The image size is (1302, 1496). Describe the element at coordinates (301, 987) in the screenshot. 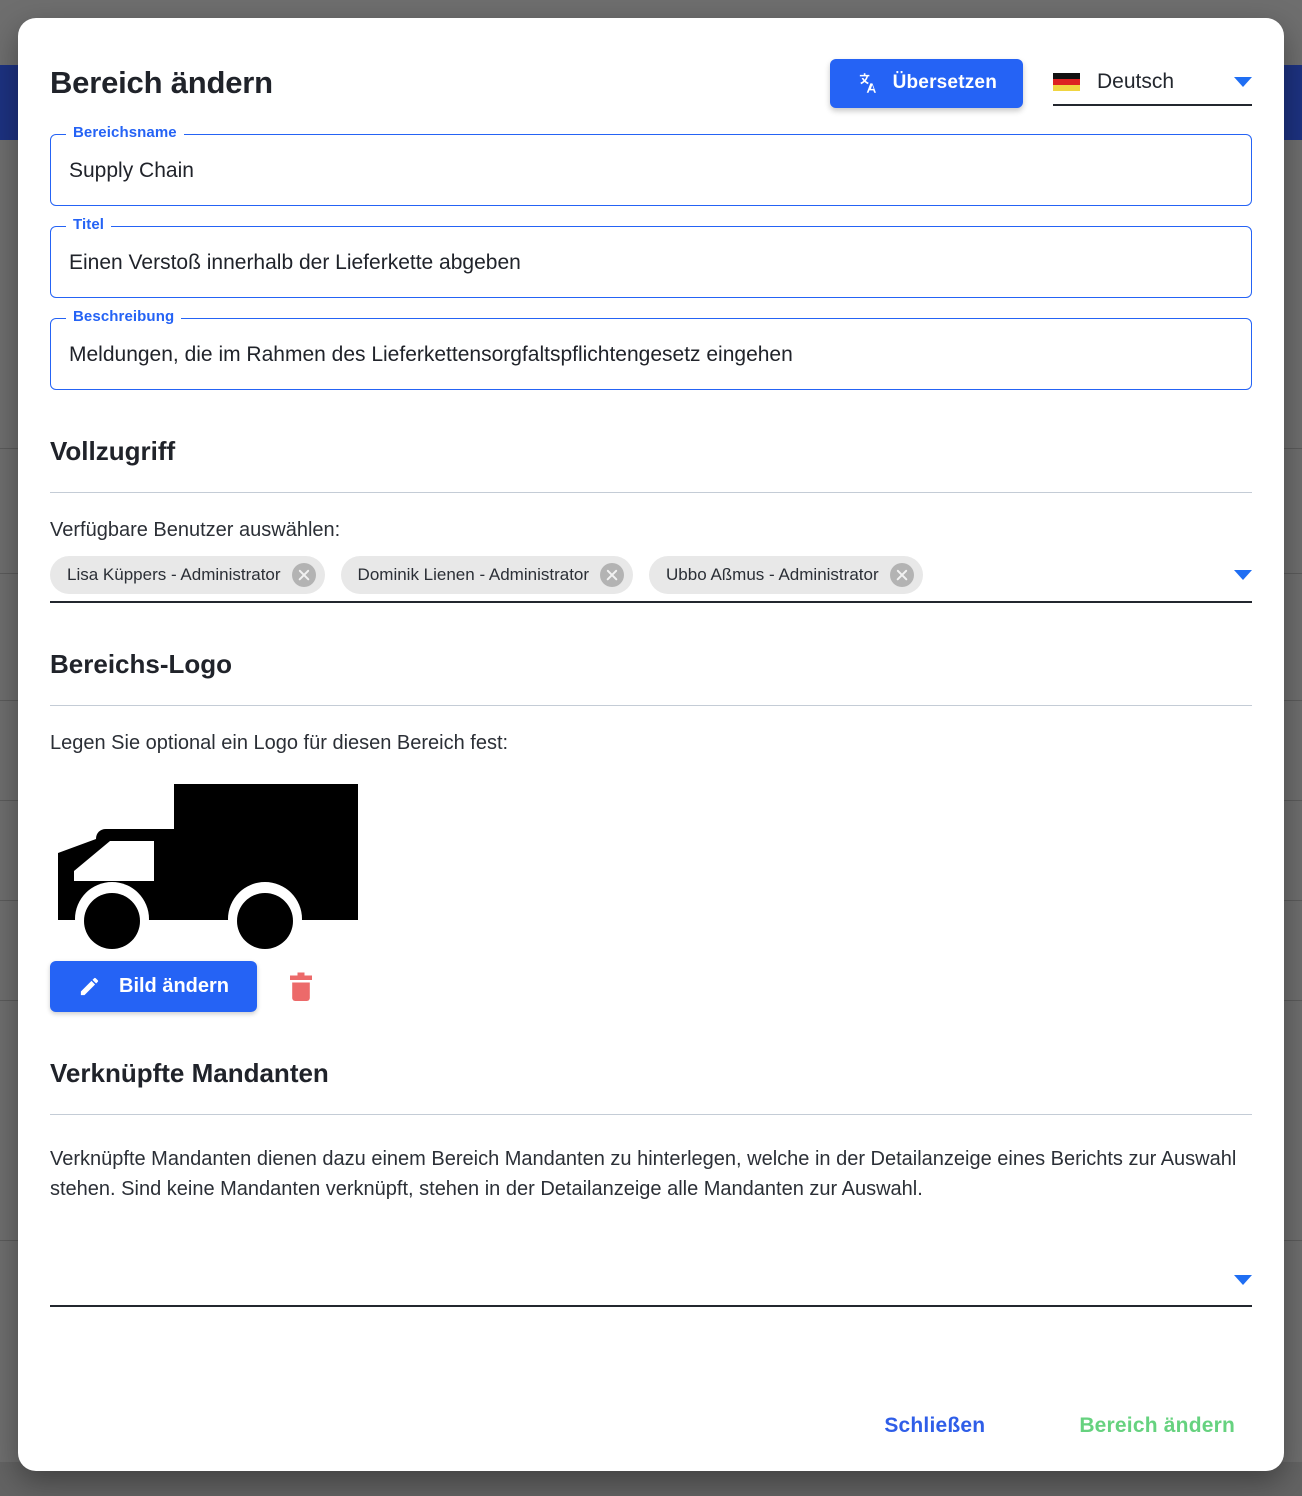

I see `trash-icon` at that location.